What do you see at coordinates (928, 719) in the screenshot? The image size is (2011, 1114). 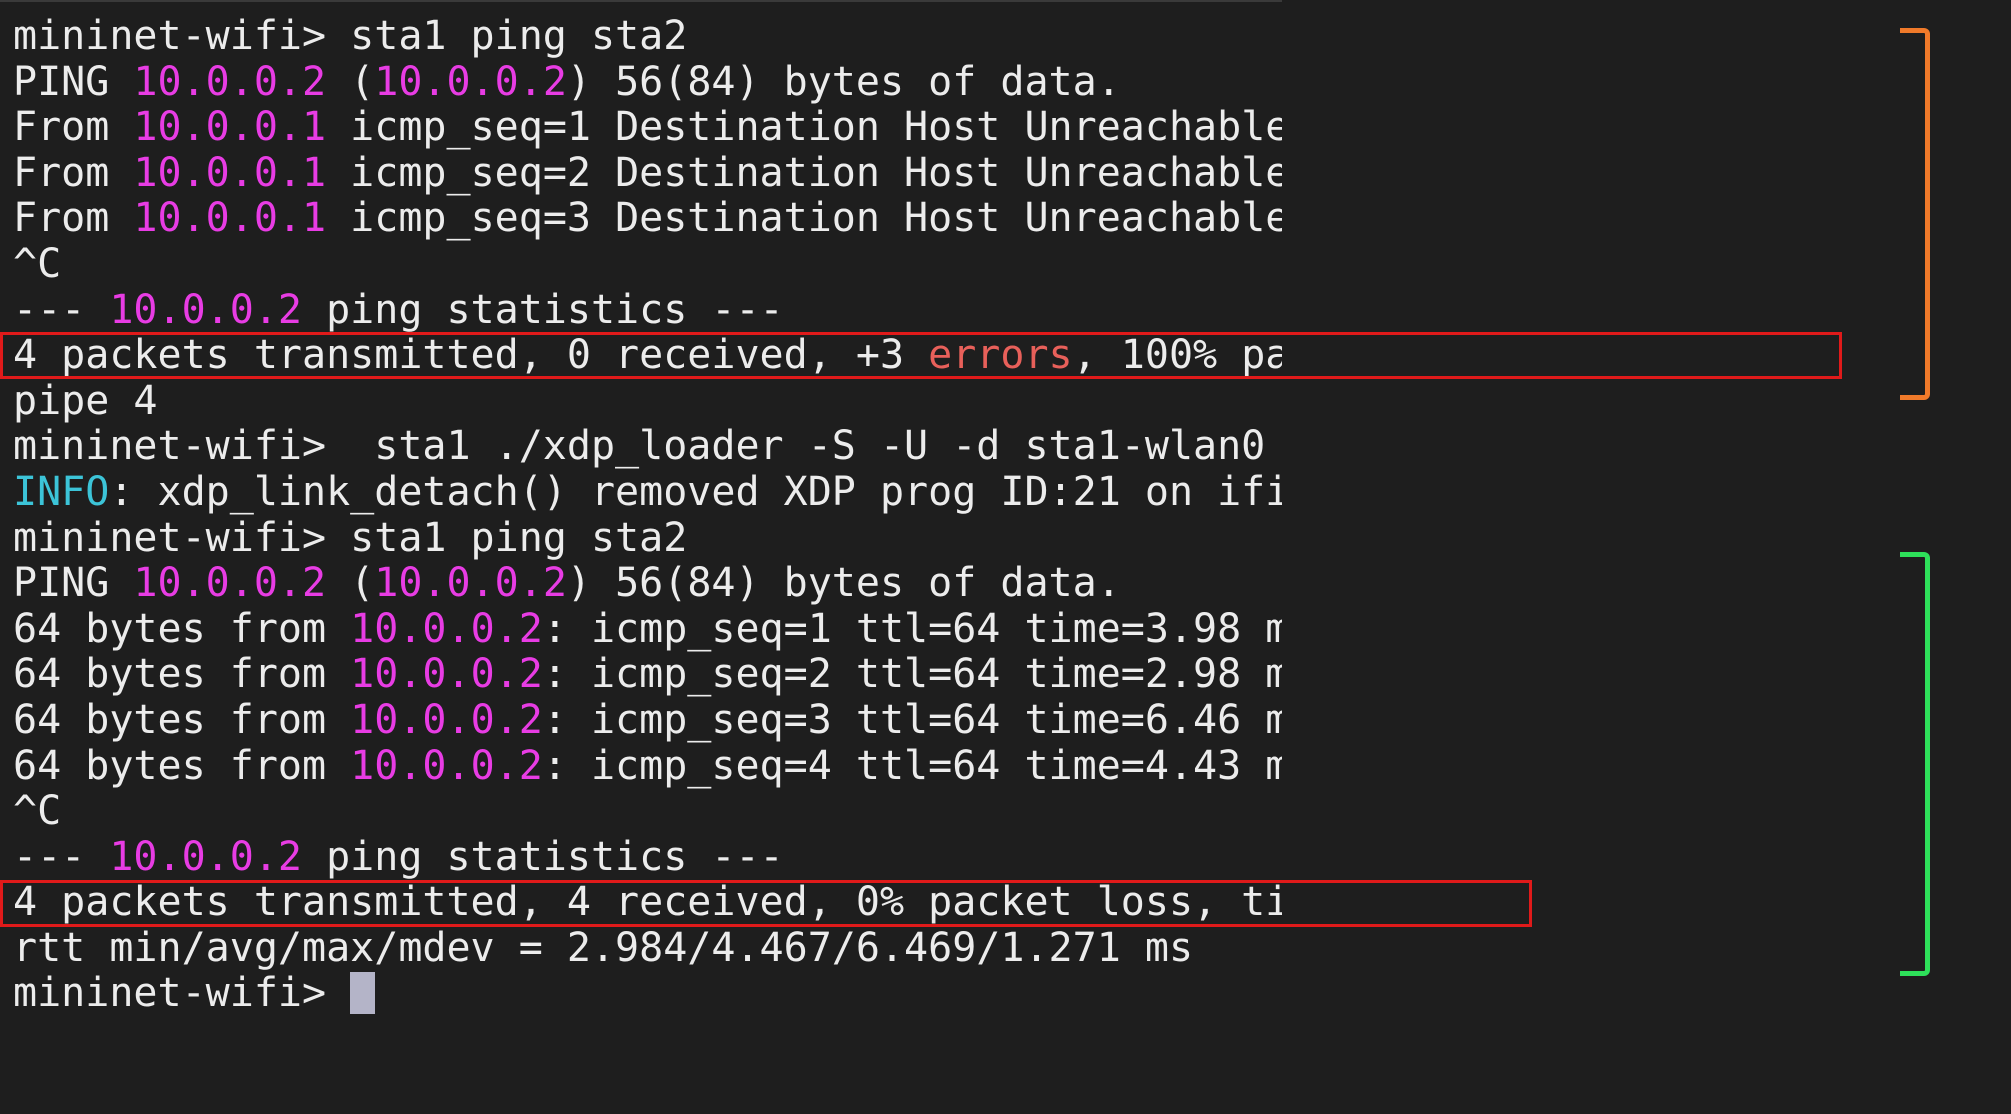 I see `terminal-text: : icmp_seq=3 ttl=64 time=6.46 ms` at bounding box center [928, 719].